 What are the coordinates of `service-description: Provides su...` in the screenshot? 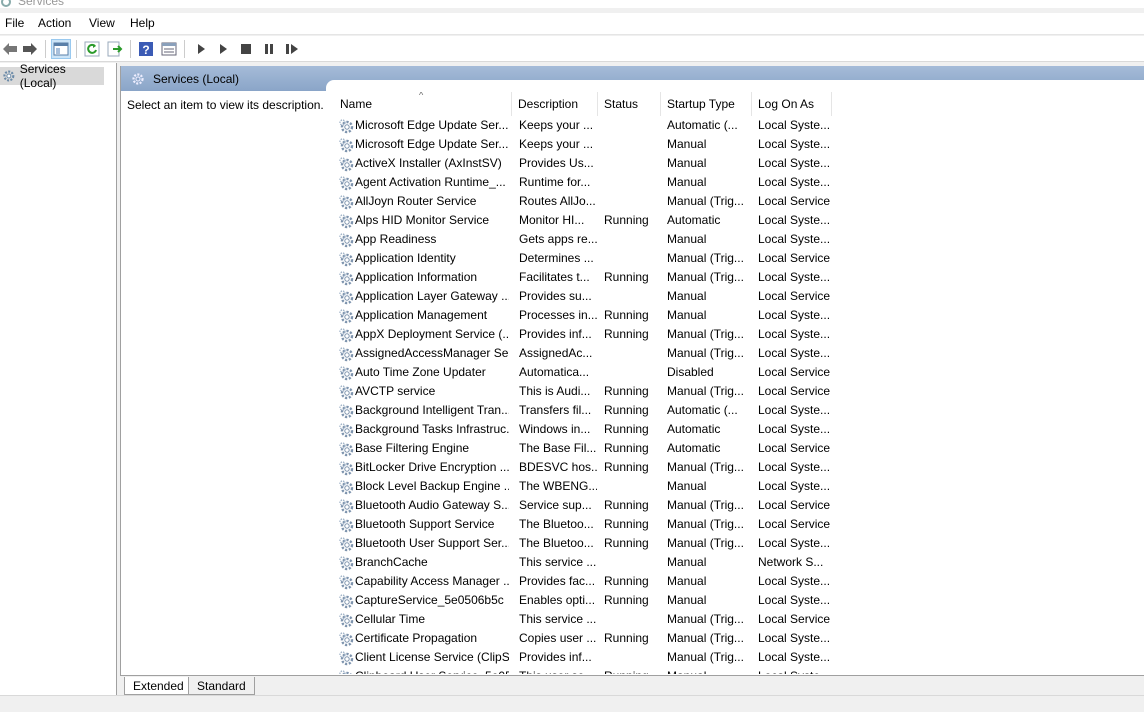 It's located at (555, 296).